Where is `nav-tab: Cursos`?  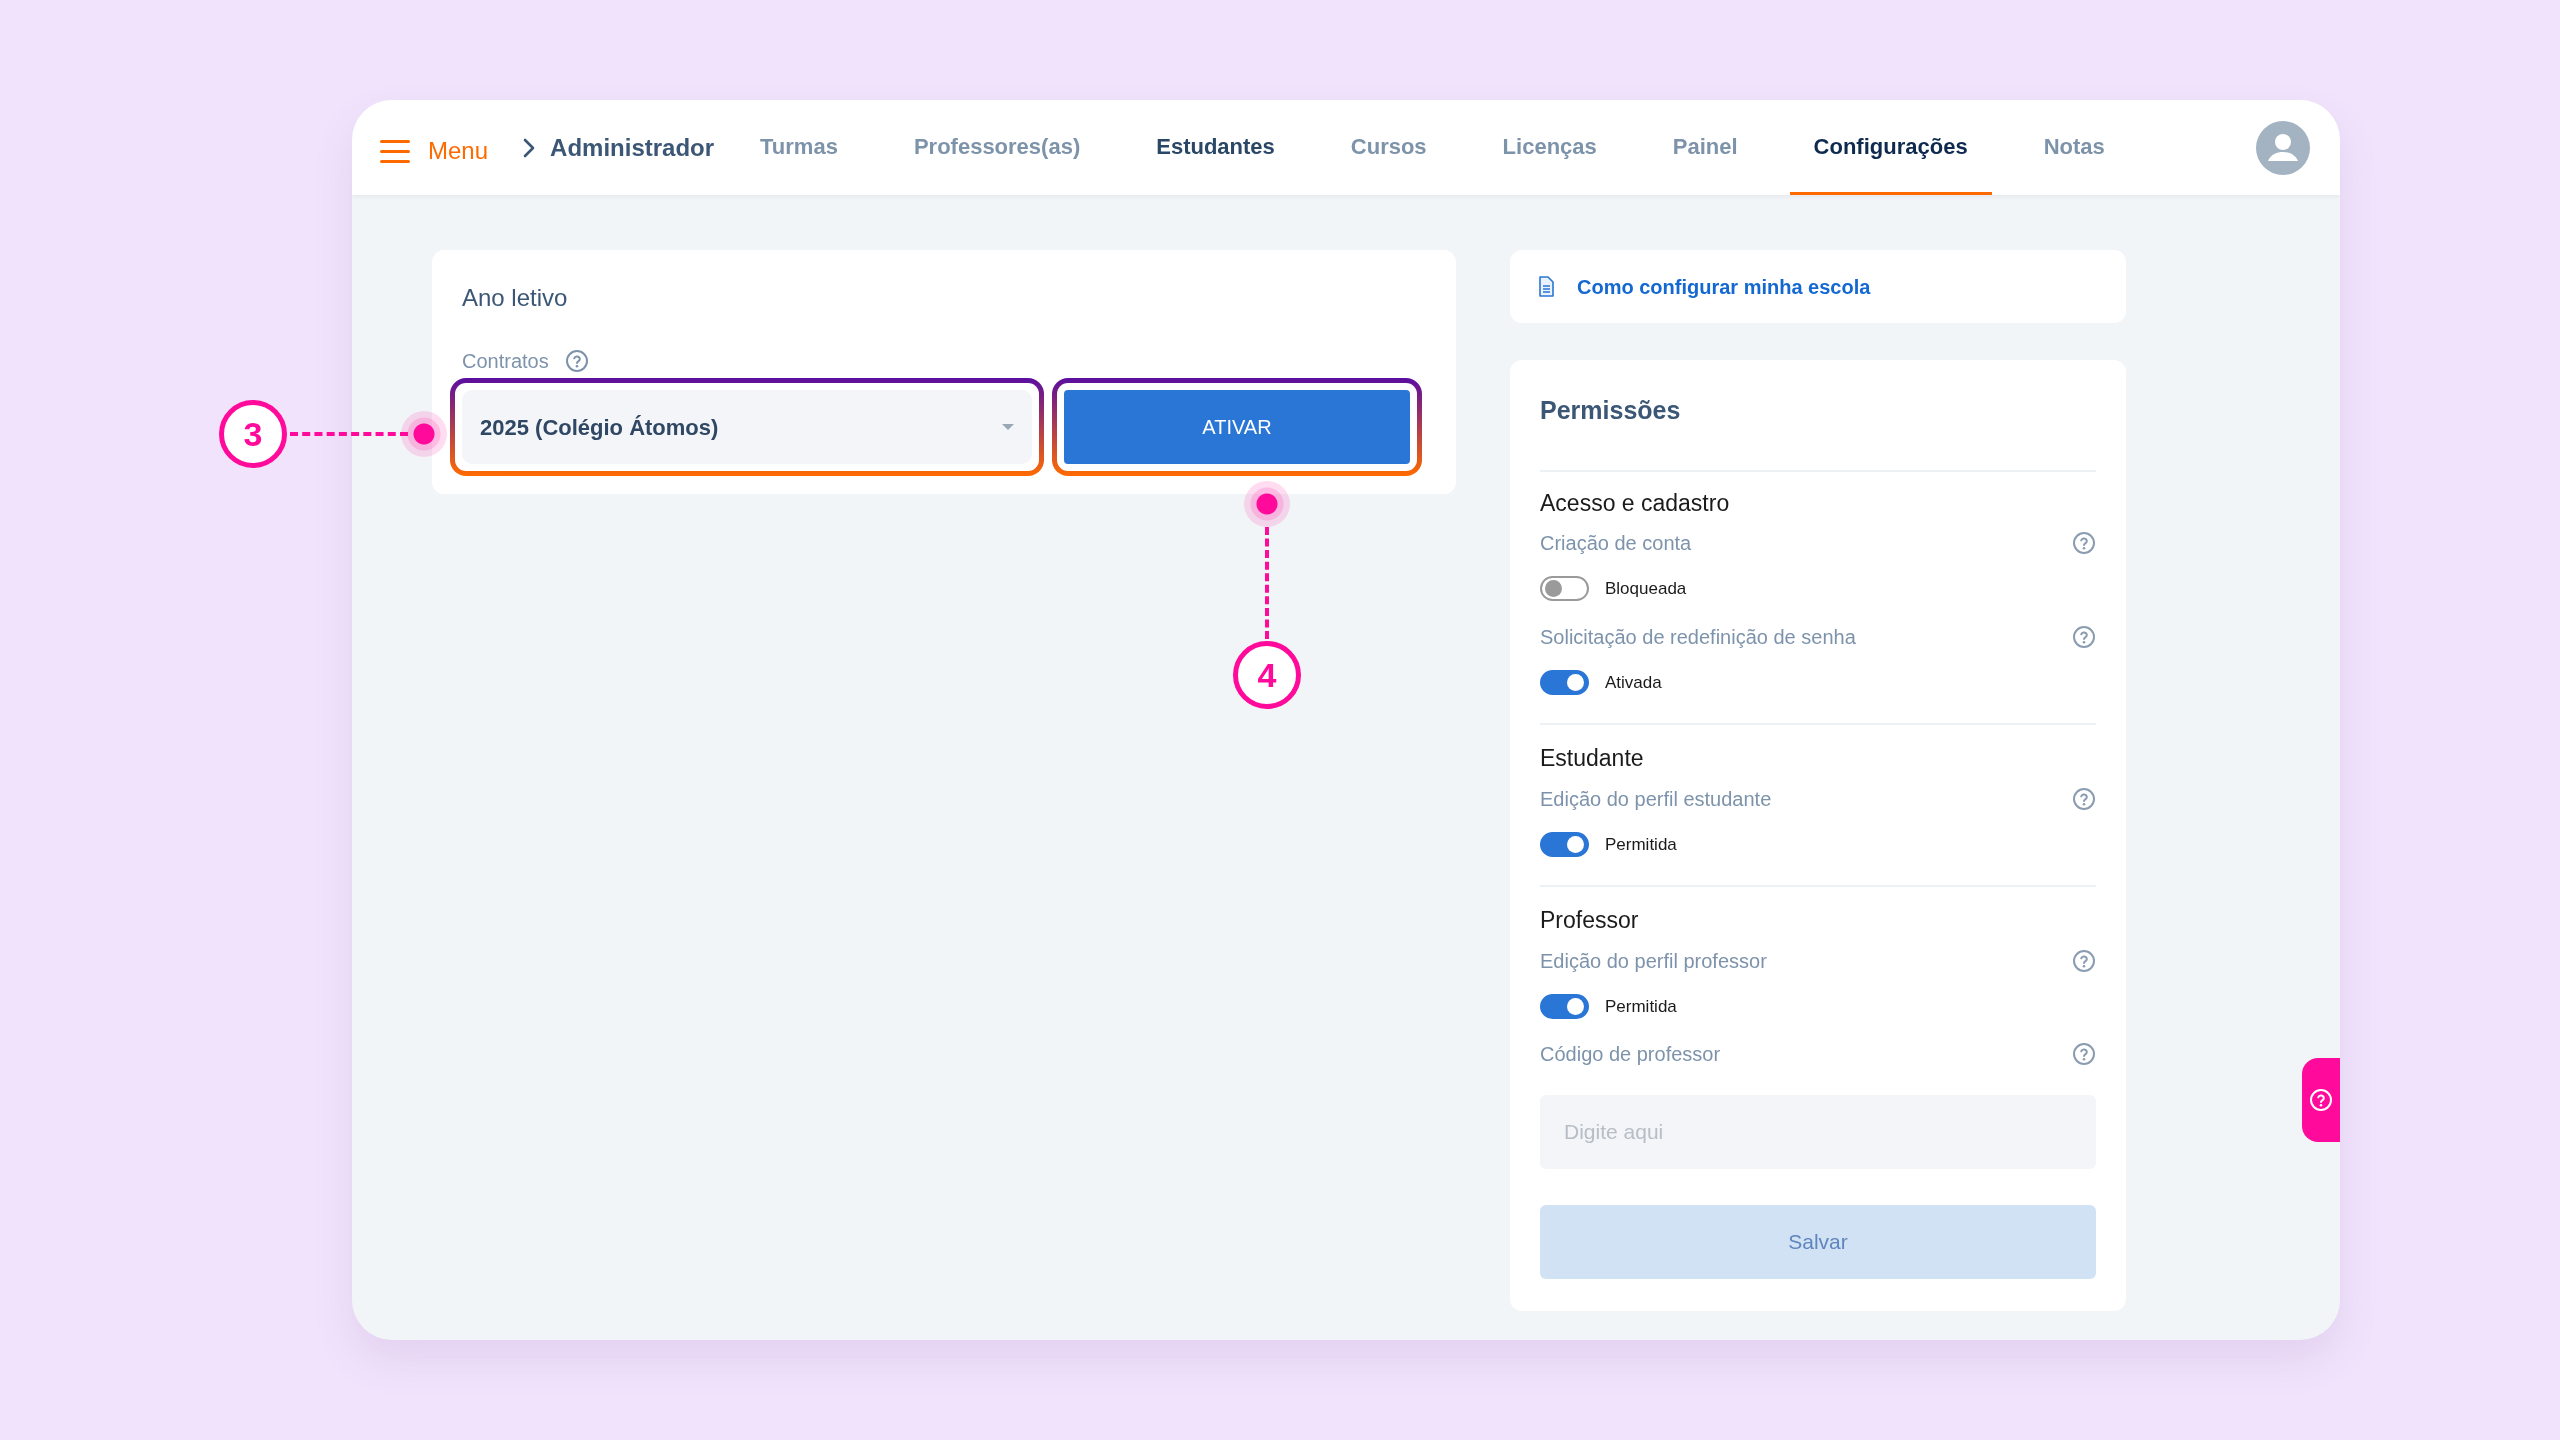
nav-tab: Cursos is located at coordinates (1388, 147).